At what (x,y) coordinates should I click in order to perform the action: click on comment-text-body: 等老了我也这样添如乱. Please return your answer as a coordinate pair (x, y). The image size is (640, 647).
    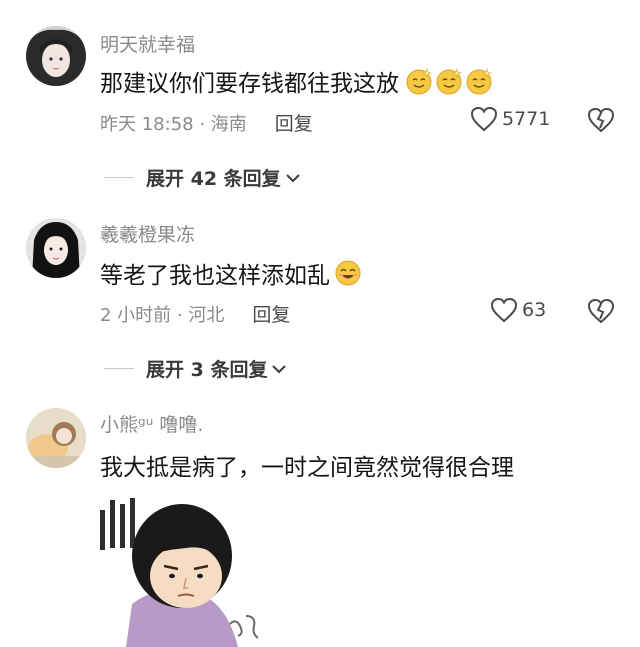
    Looking at the image, I should click on (215, 276).